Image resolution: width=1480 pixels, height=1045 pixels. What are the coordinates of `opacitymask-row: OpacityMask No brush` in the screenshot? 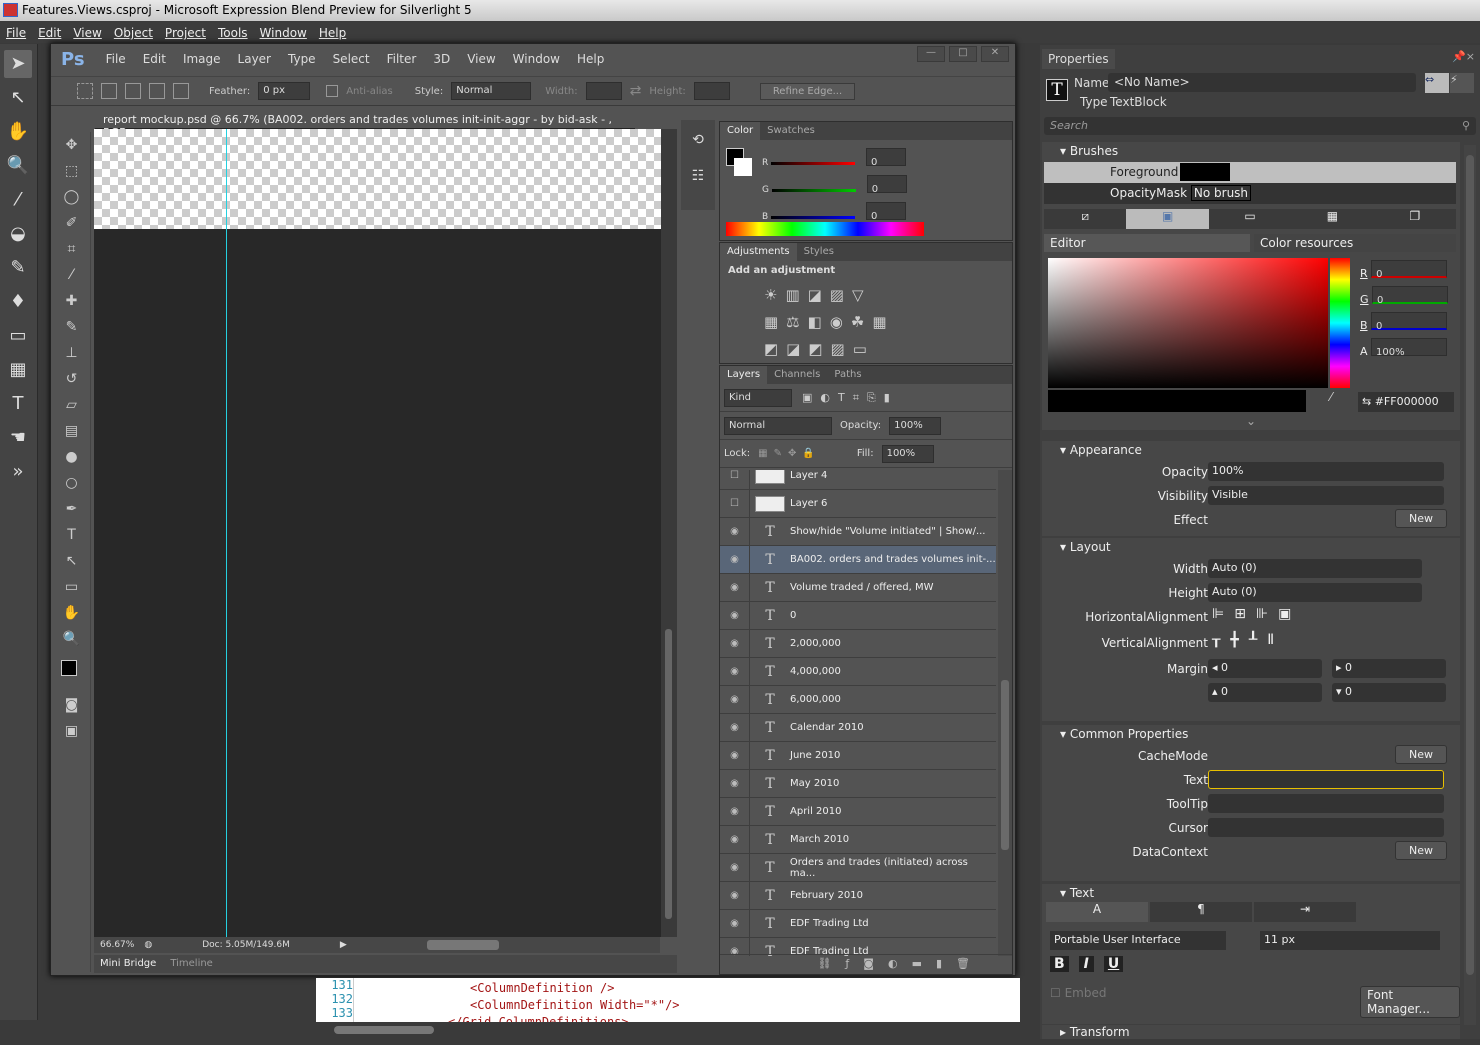 It's located at (1250, 193).